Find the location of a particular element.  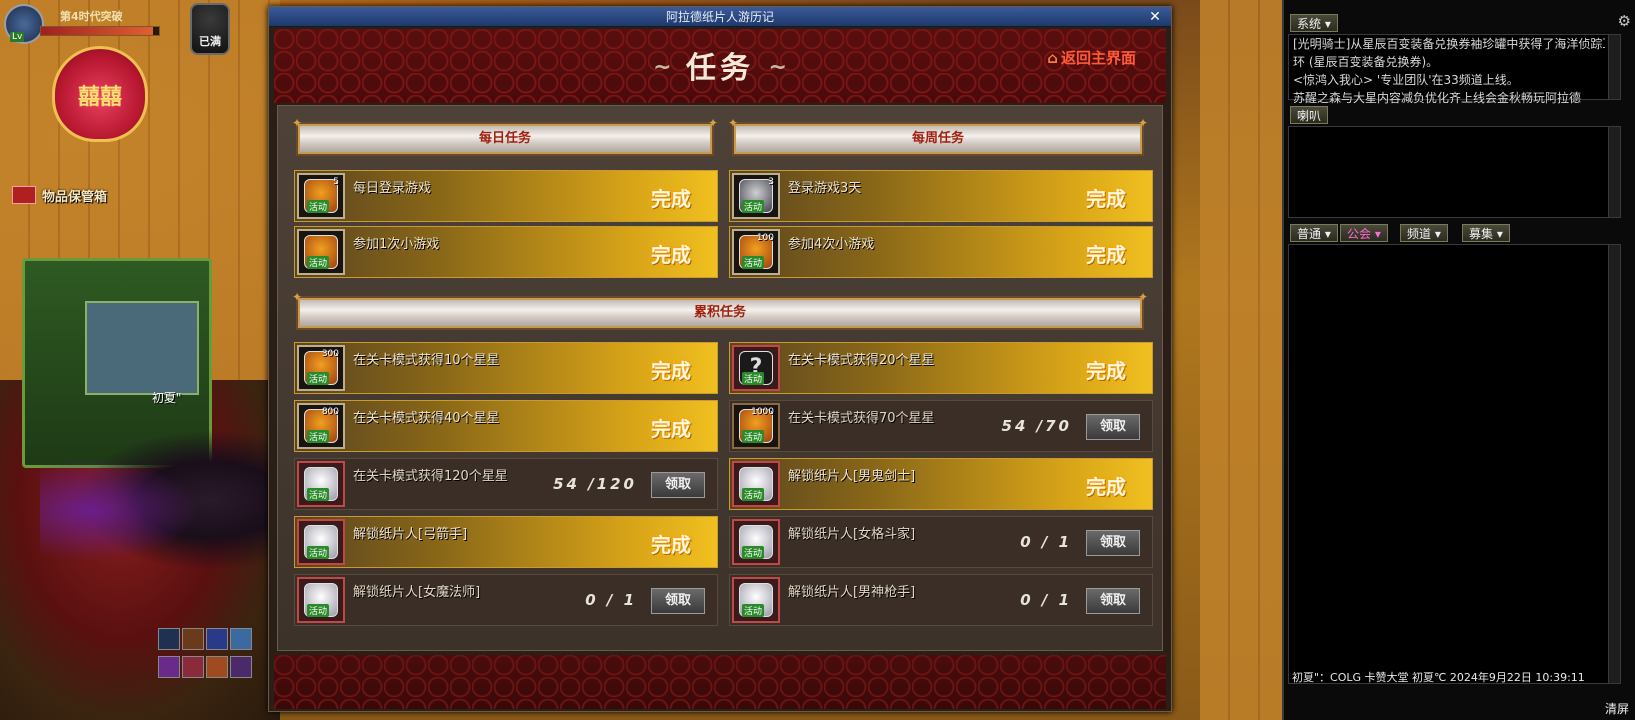

horn-message-box is located at coordinates (1454, 172).